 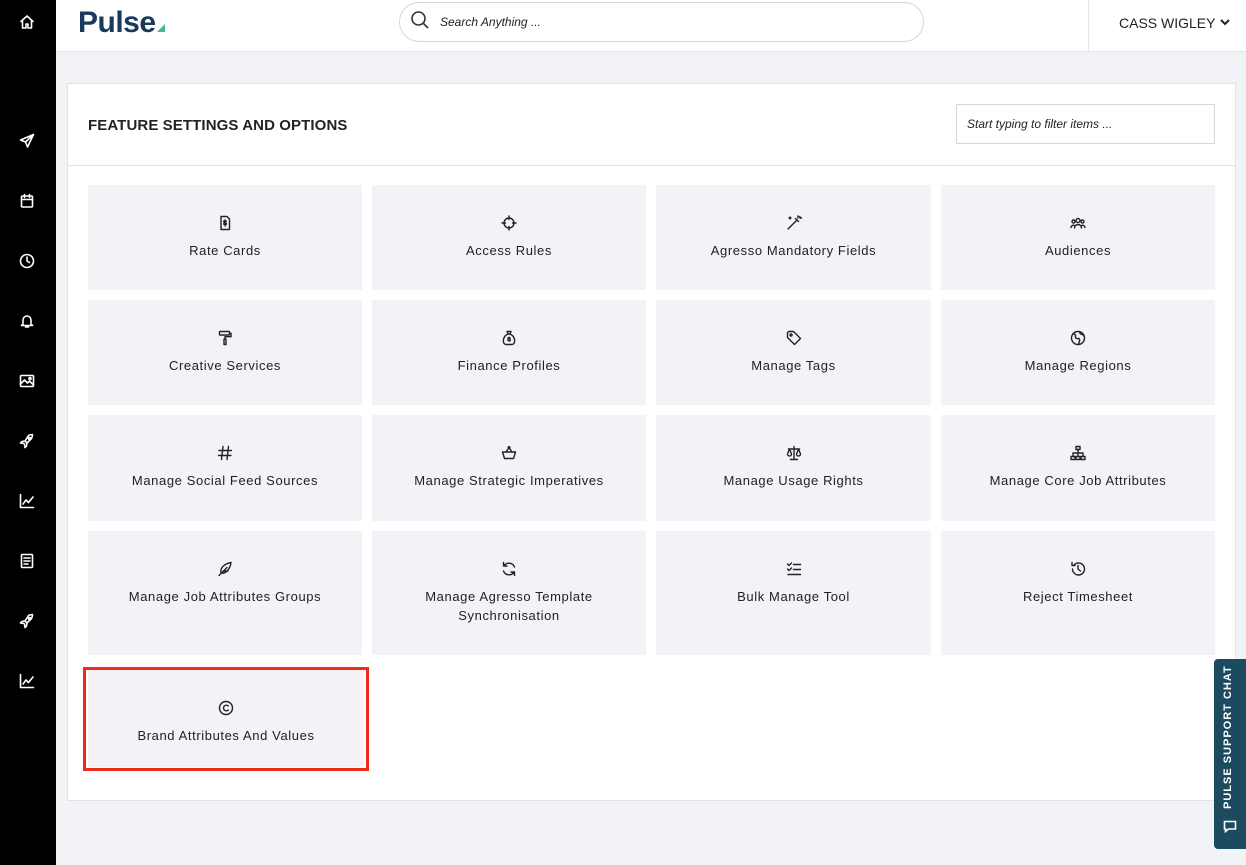 What do you see at coordinates (794, 338) in the screenshot?
I see `tag-icon` at bounding box center [794, 338].